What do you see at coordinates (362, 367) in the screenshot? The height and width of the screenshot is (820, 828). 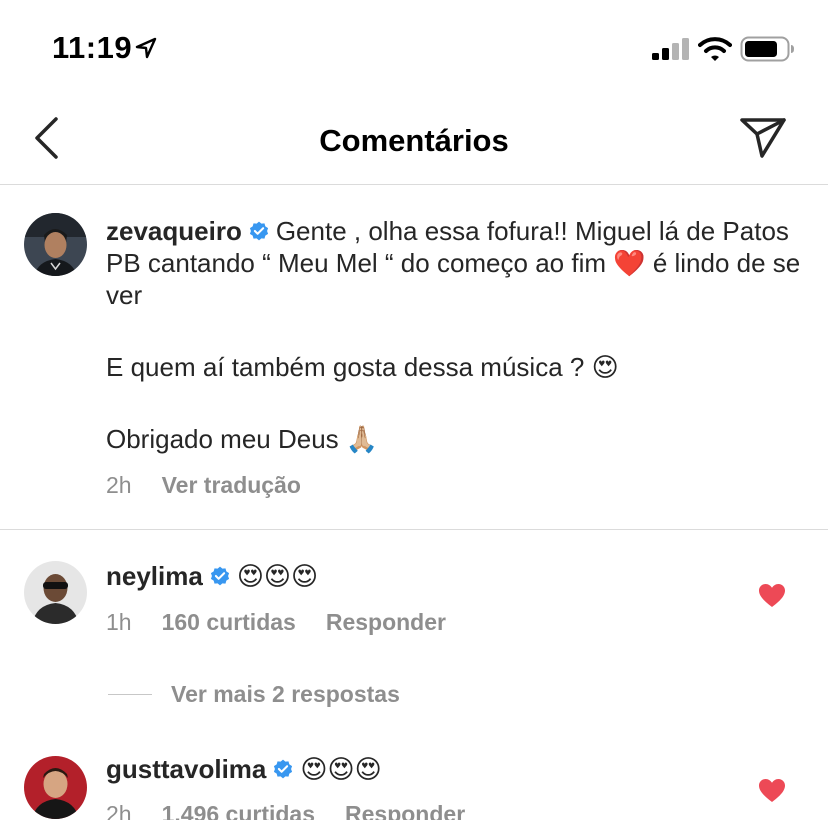 I see `caption-line-2: E quem aí também gosta dessa música ? 😍` at bounding box center [362, 367].